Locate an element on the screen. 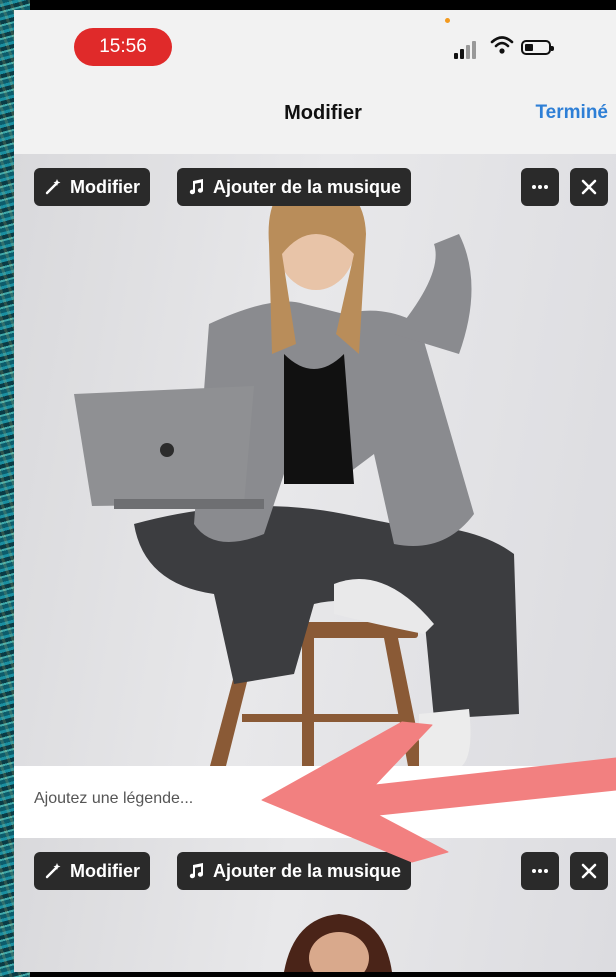 The width and height of the screenshot is (616, 977). done-button: Terminé is located at coordinates (571, 113).